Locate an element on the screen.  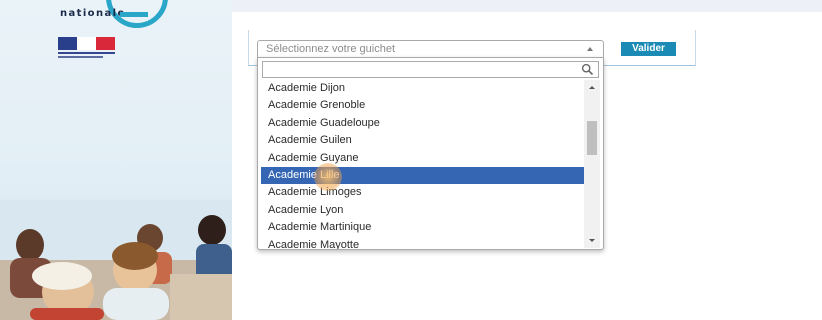
chevron-up-icon is located at coordinates (590, 49).